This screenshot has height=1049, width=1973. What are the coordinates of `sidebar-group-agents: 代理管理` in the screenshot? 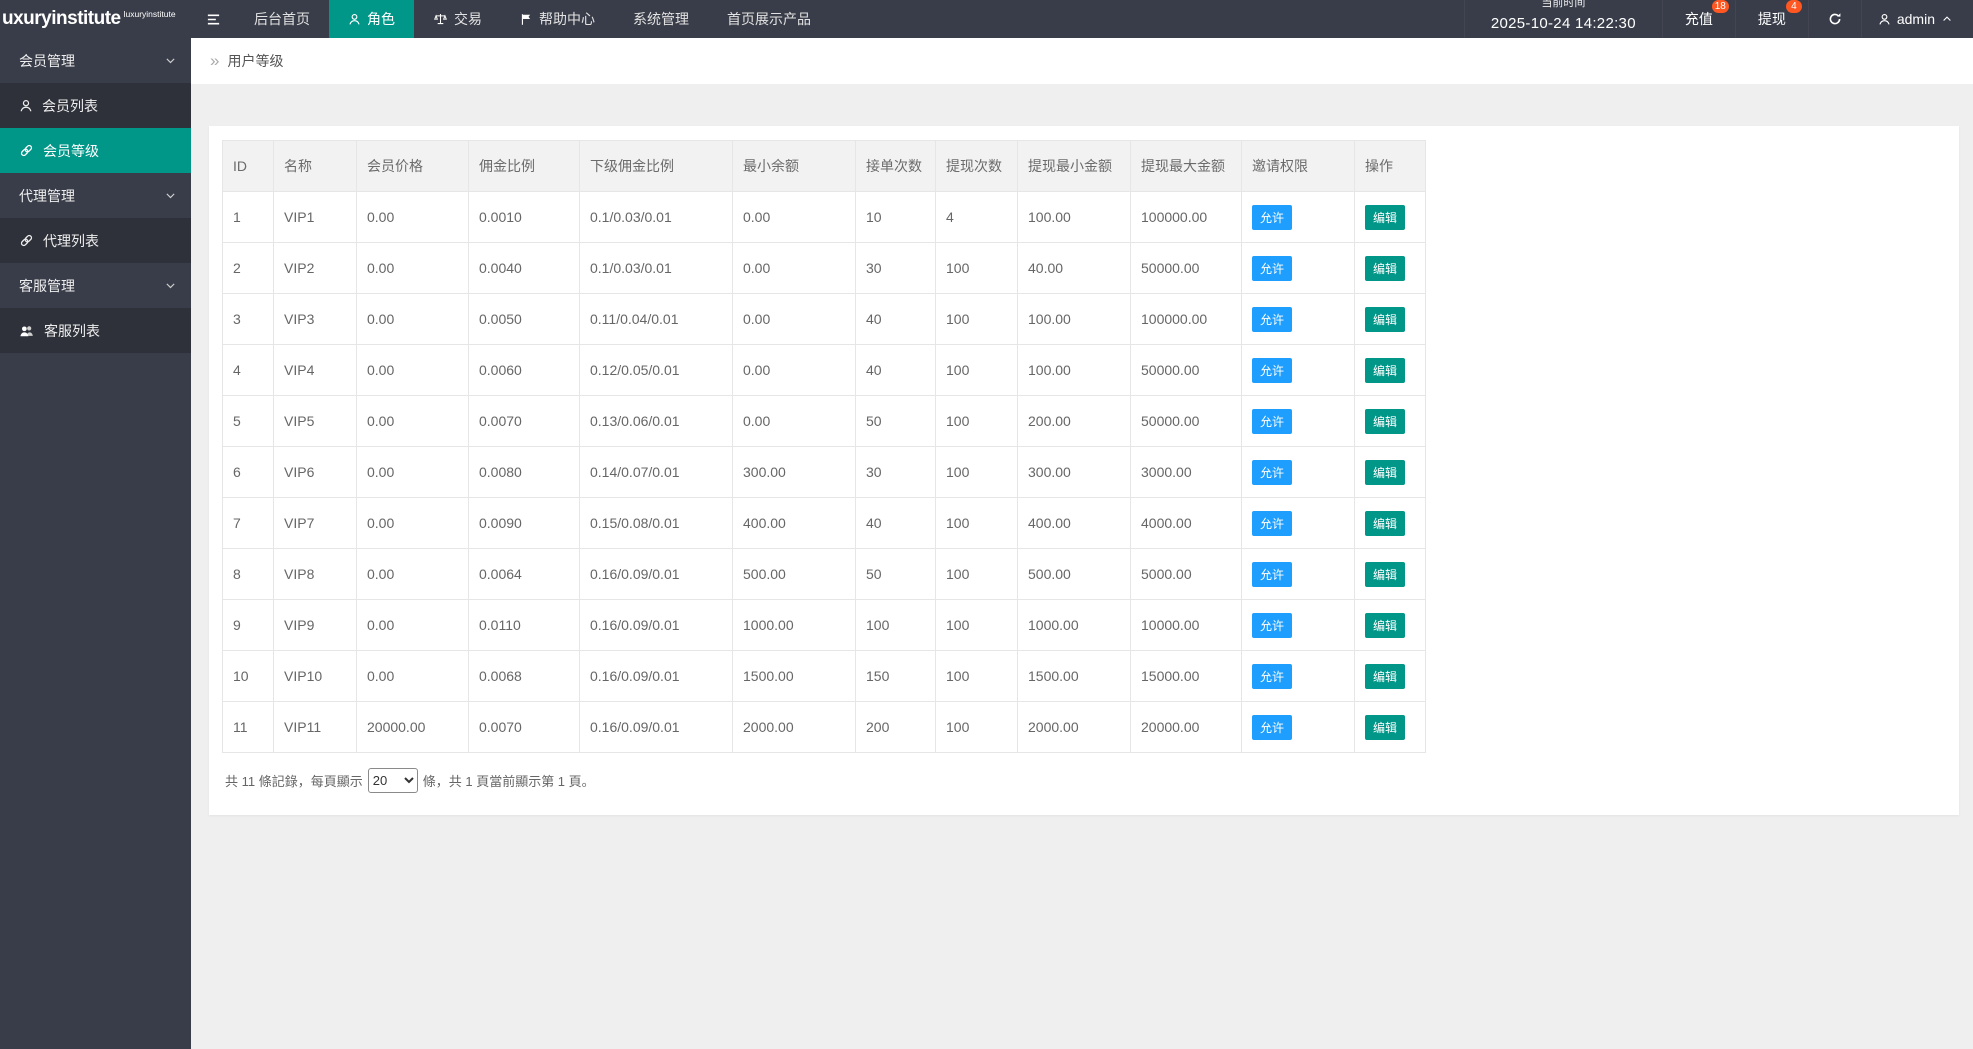 It's located at (95, 195).